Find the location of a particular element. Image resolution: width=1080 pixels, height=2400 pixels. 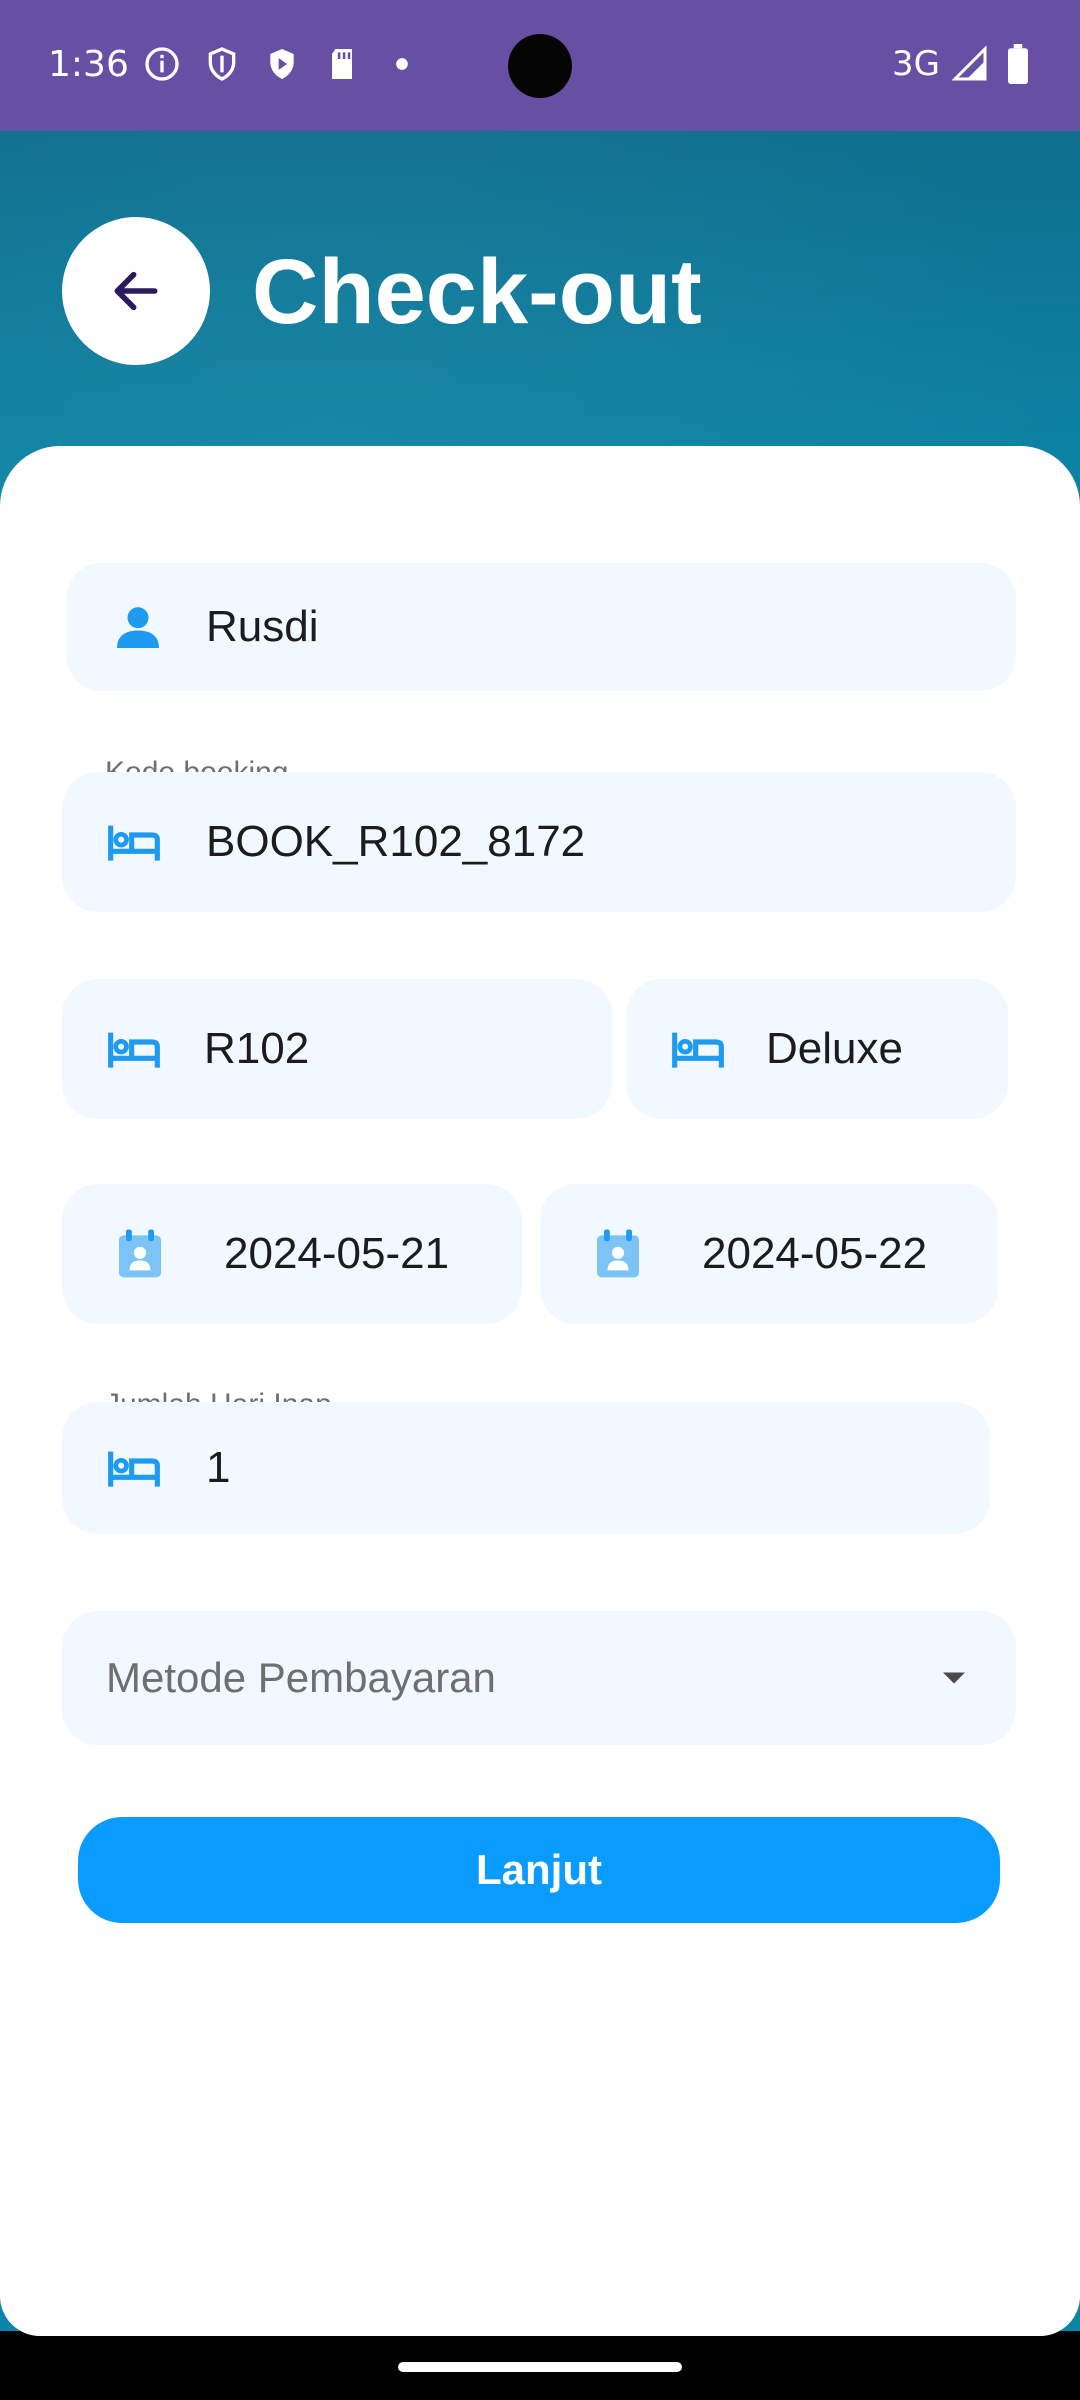

check-in-date-value: 2024-05-21 is located at coordinates (337, 1253).